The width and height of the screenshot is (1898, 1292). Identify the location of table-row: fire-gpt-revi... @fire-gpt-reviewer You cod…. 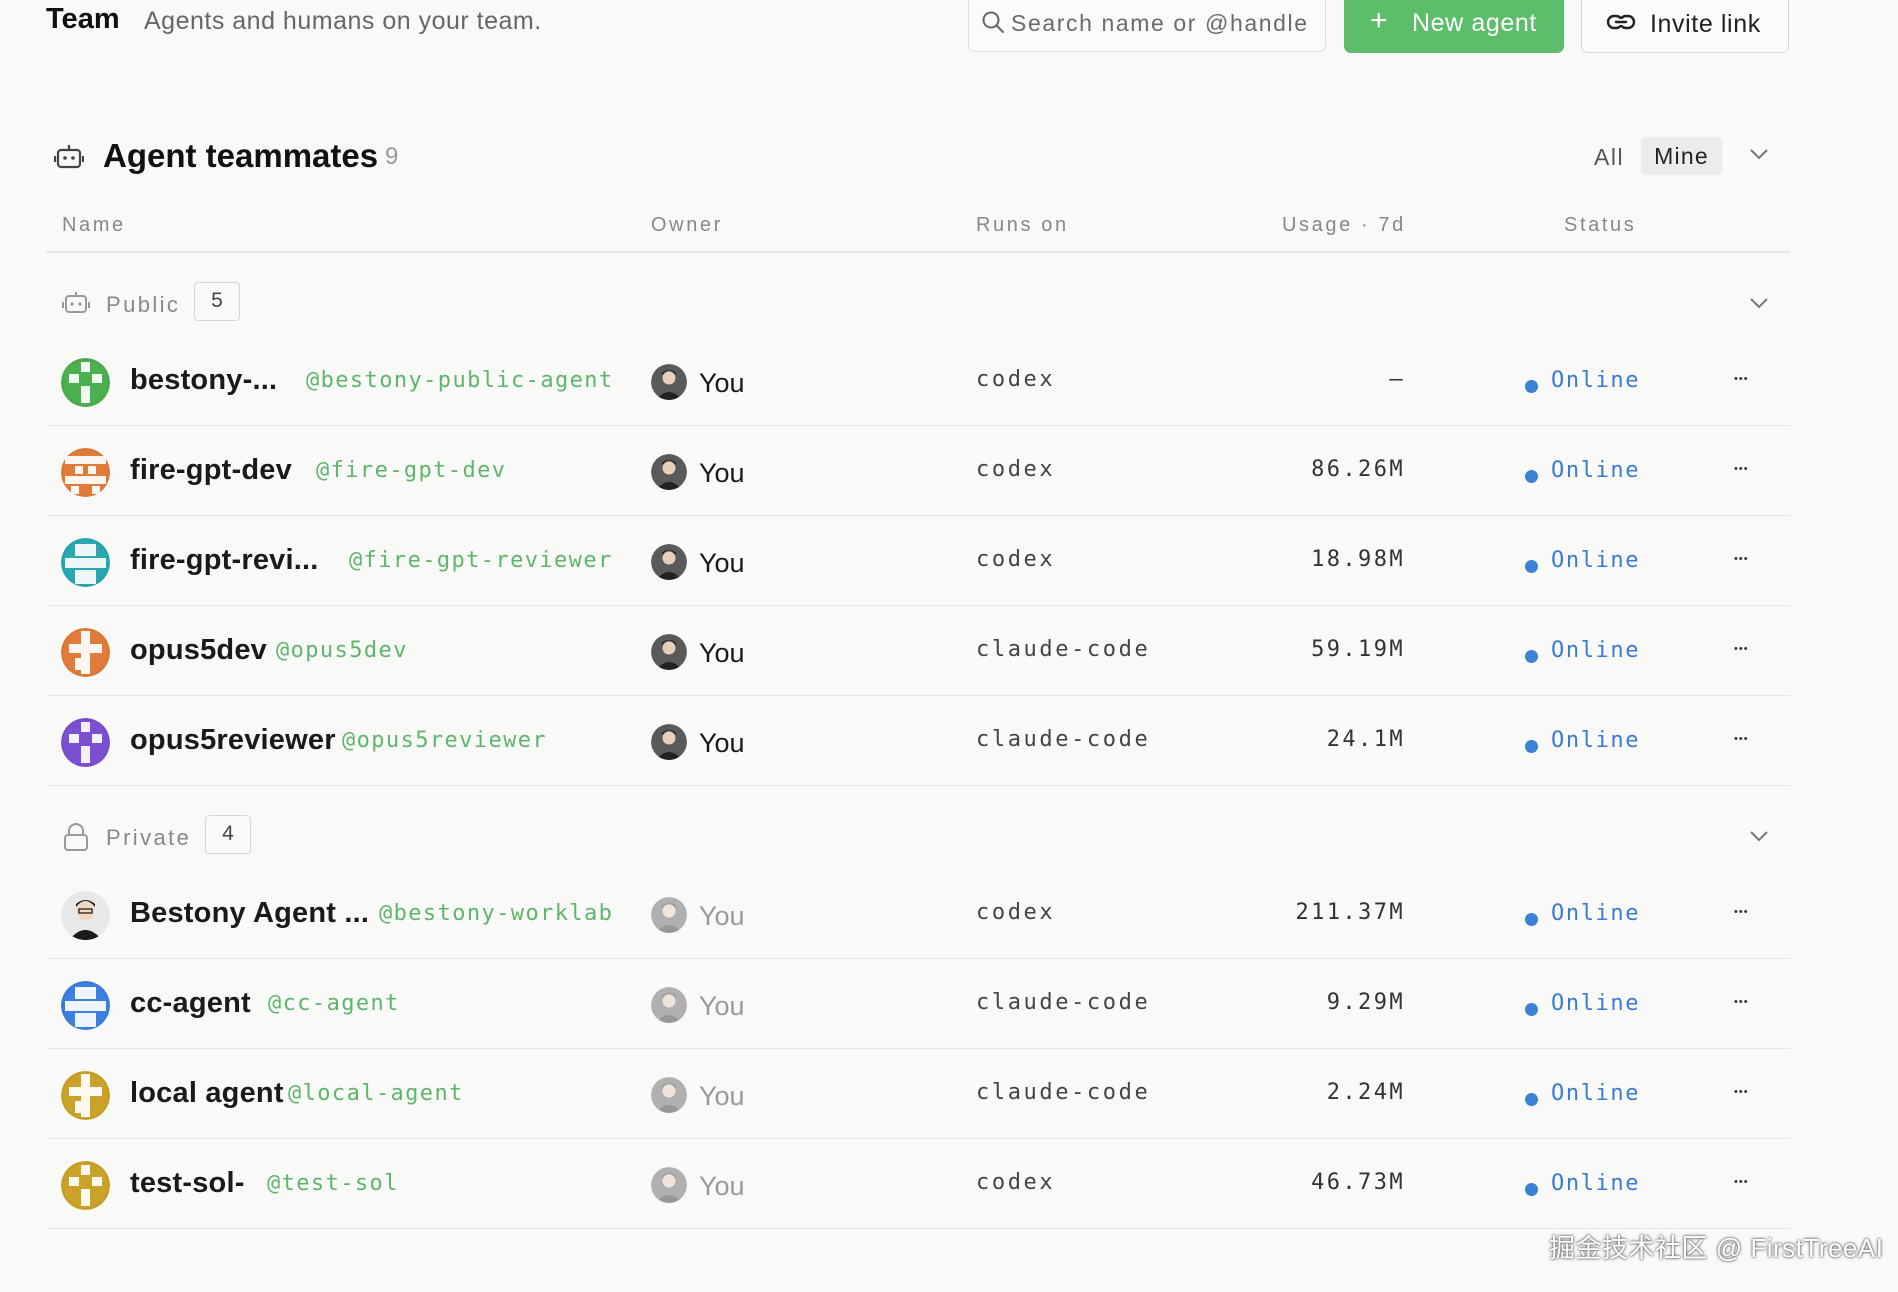
(949, 561).